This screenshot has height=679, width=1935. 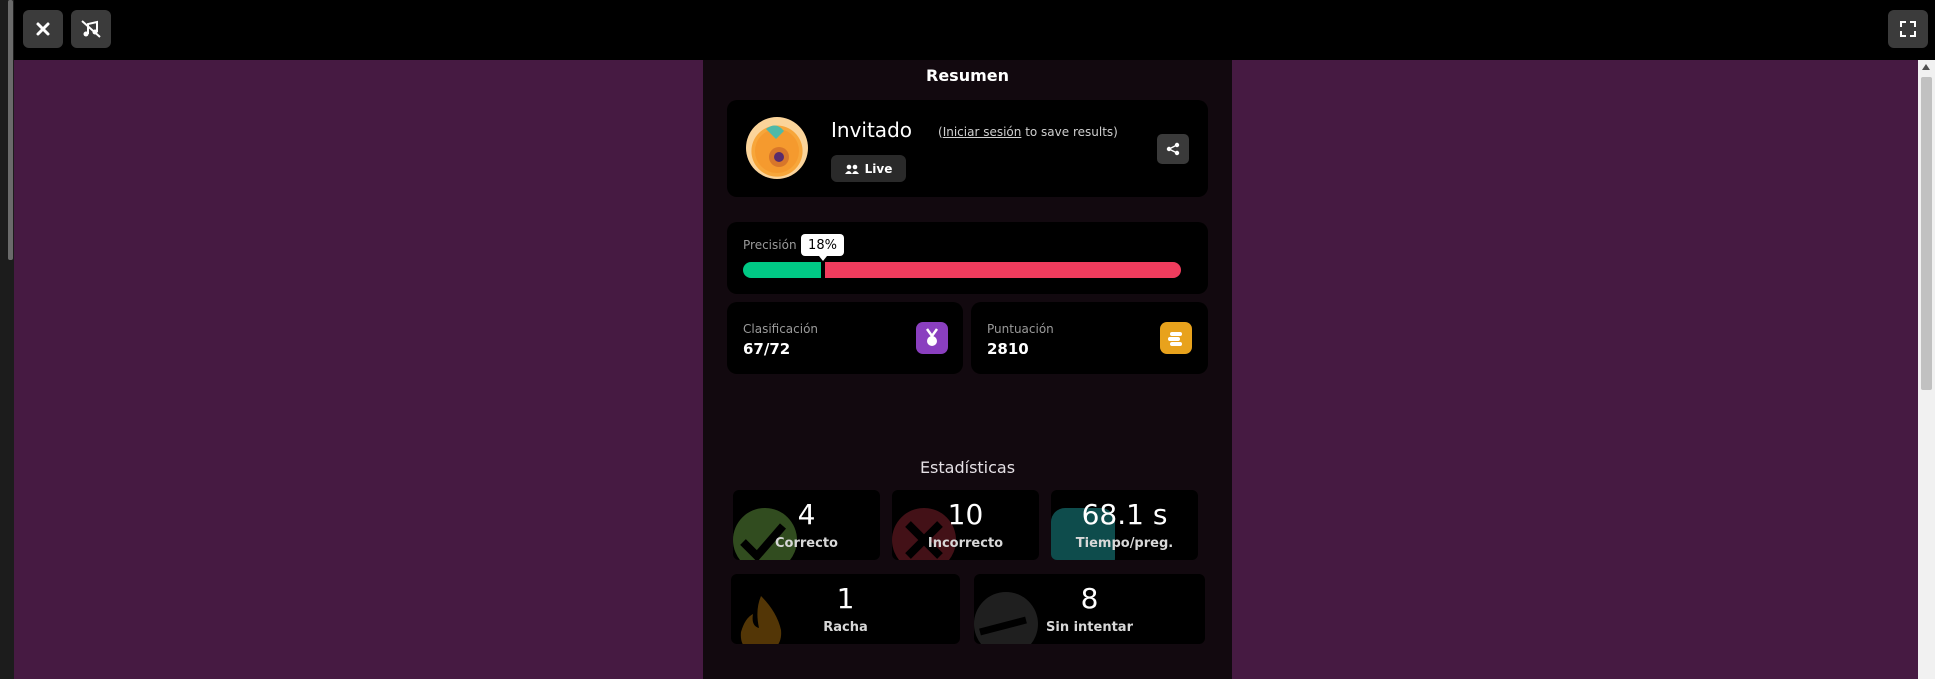 I want to click on close-icon, so click(x=43, y=29).